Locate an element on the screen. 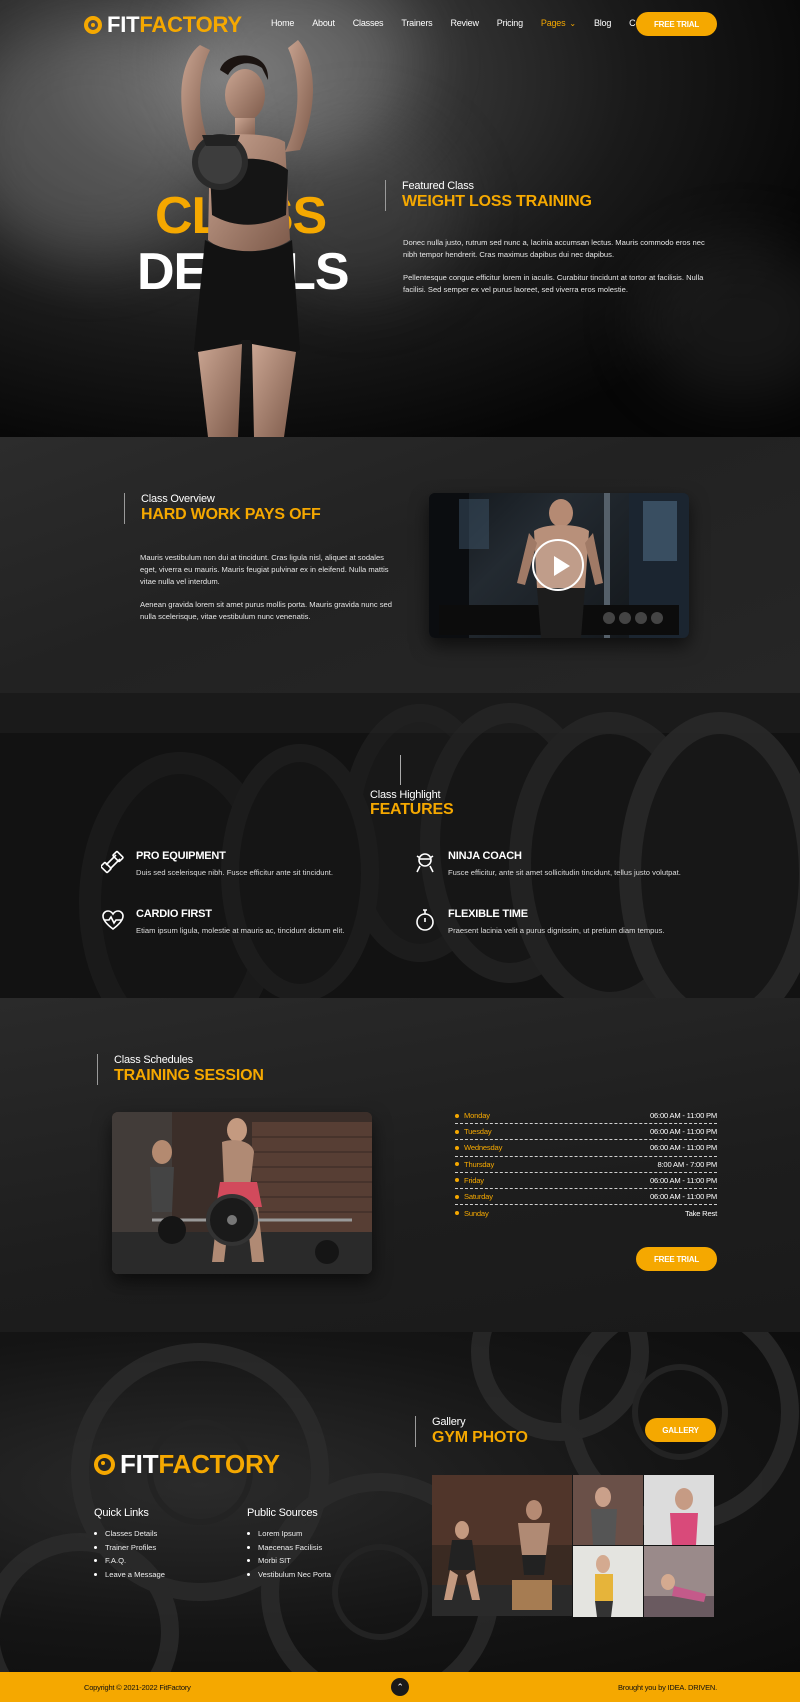  hero-title: WEIGHT LOSS TRAINING is located at coordinates (497, 201).